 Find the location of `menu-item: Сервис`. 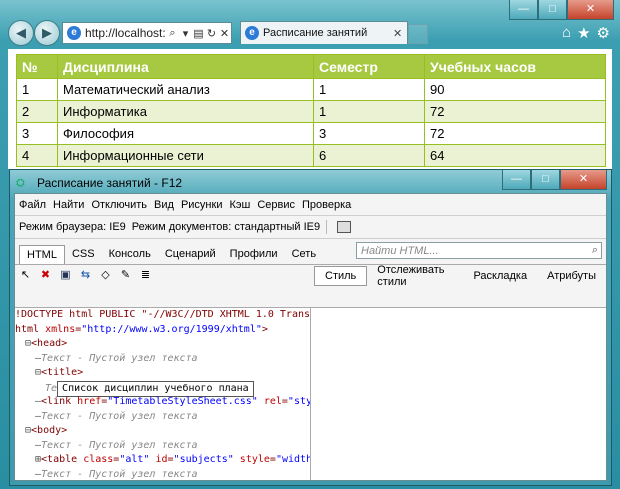

menu-item: Сервис is located at coordinates (276, 205).